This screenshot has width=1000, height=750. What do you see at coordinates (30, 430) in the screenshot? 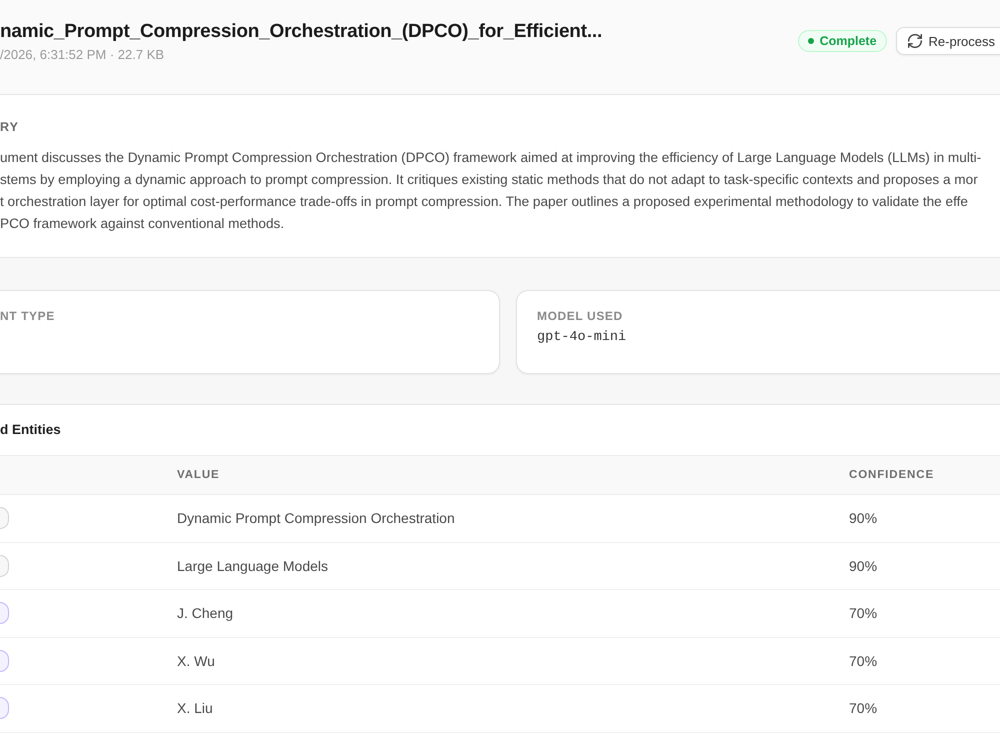
I see `entities-heading: d Entities` at bounding box center [30, 430].